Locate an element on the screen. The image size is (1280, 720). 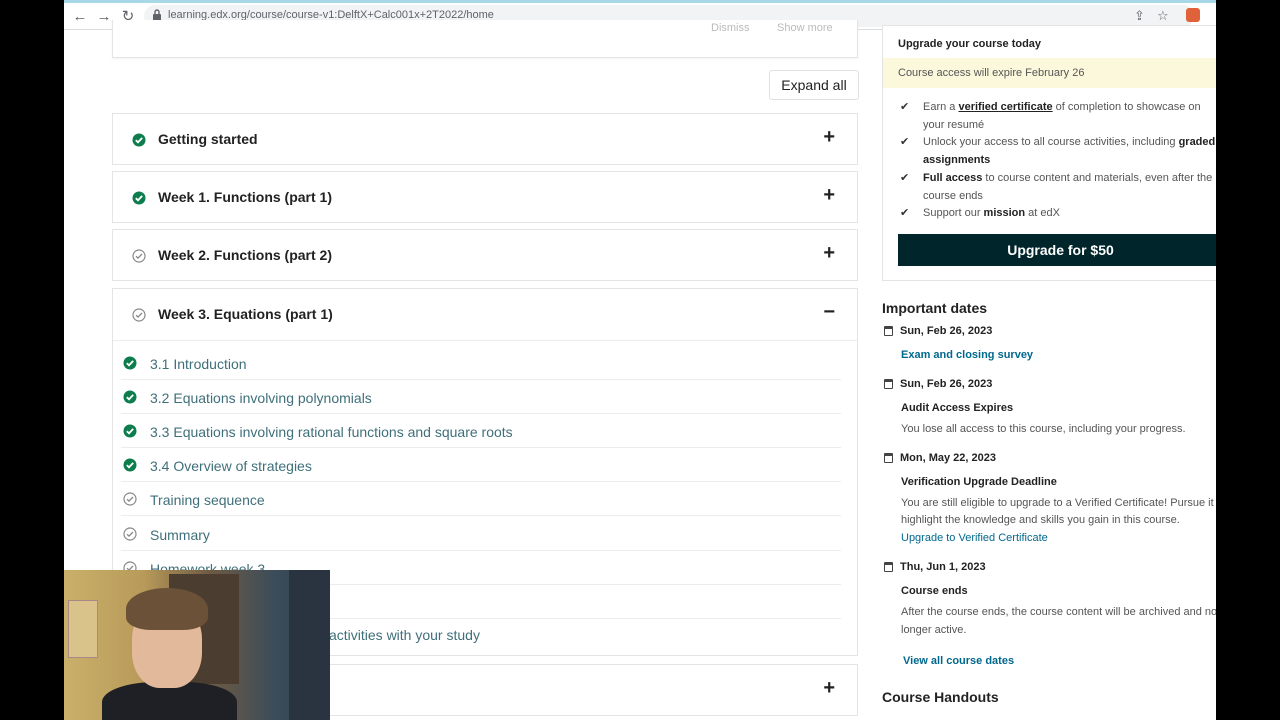
list-item: 3.1 Introduction is located at coordinates (481, 363).